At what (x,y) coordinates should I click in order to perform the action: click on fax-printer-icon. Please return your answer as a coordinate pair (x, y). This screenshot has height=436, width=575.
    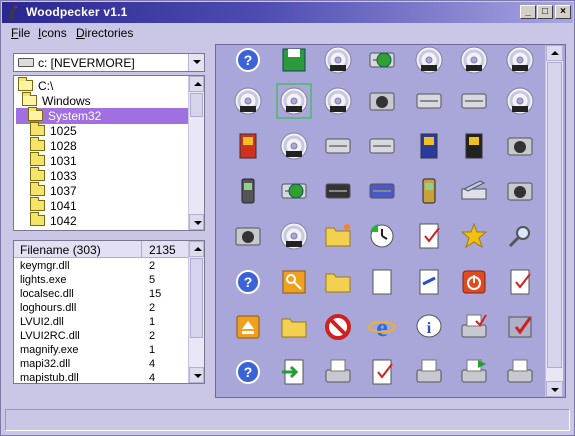
    Looking at the image, I should click on (520, 371).